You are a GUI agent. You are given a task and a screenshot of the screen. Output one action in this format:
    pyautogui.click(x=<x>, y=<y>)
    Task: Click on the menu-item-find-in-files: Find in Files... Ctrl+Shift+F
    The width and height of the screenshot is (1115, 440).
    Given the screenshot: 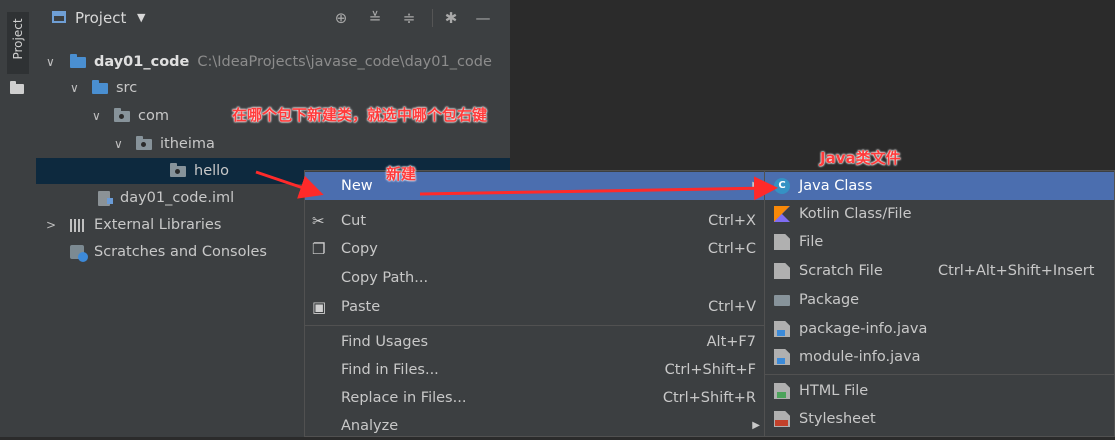 What is the action you would take?
    pyautogui.click(x=535, y=370)
    